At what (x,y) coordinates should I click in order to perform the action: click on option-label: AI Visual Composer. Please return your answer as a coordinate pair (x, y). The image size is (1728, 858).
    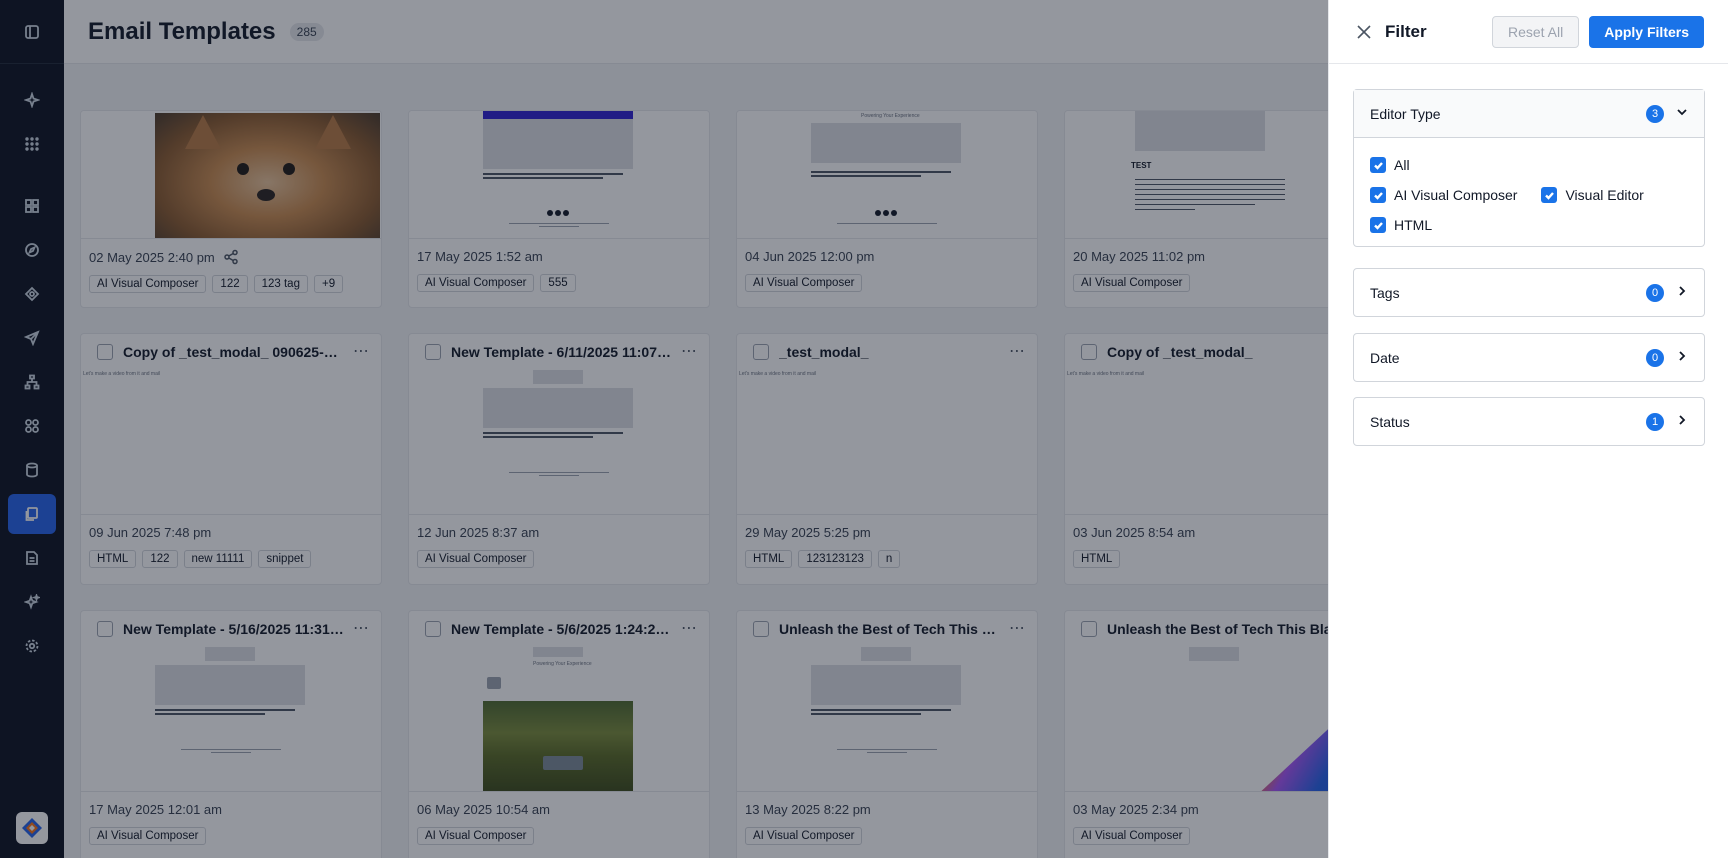
    Looking at the image, I should click on (1456, 195).